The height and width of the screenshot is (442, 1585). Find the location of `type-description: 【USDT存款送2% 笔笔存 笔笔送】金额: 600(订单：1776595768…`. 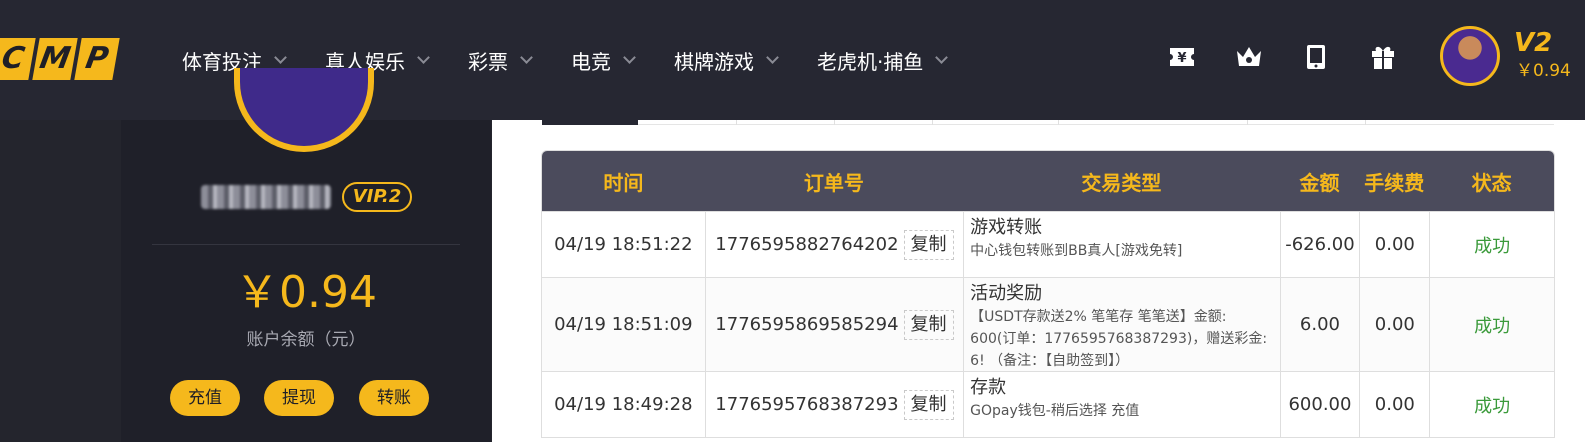

type-description: 【USDT存款送2% 笔笔存 笔笔送】金额: 600(订单：1776595768… is located at coordinates (1119, 339).